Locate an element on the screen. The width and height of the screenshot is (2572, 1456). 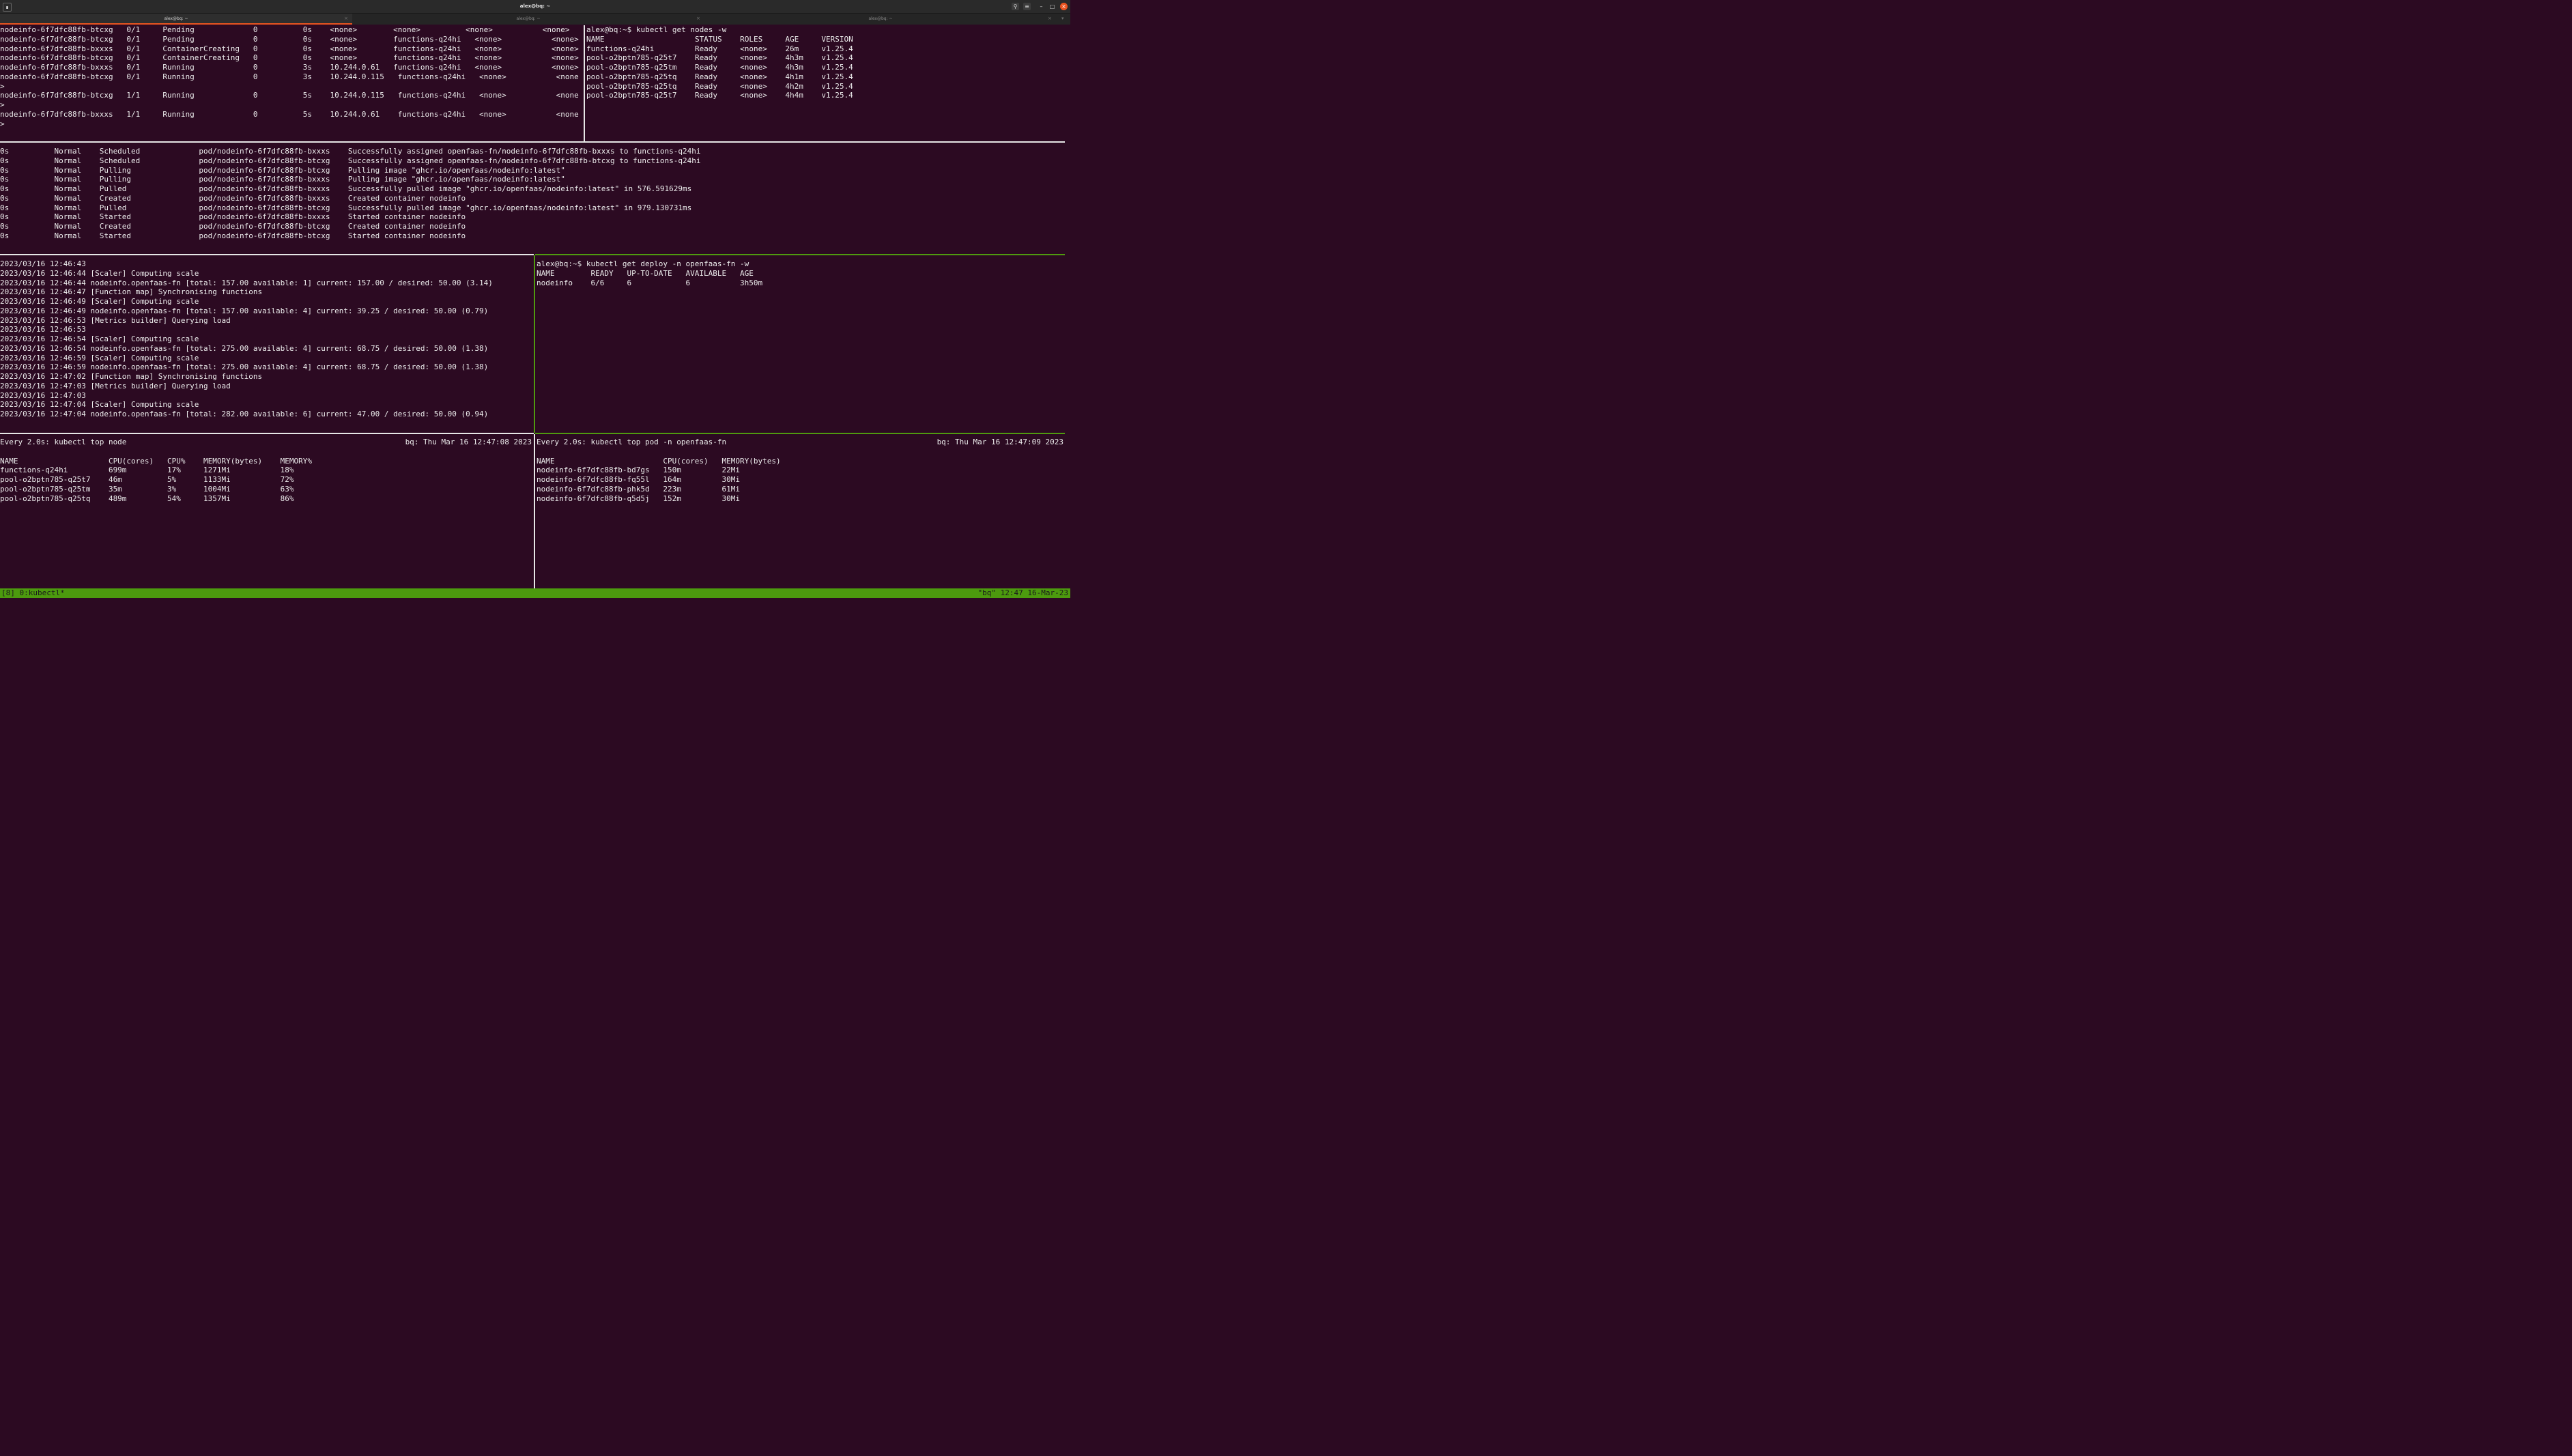
close-icon: × is located at coordinates (1064, 6).